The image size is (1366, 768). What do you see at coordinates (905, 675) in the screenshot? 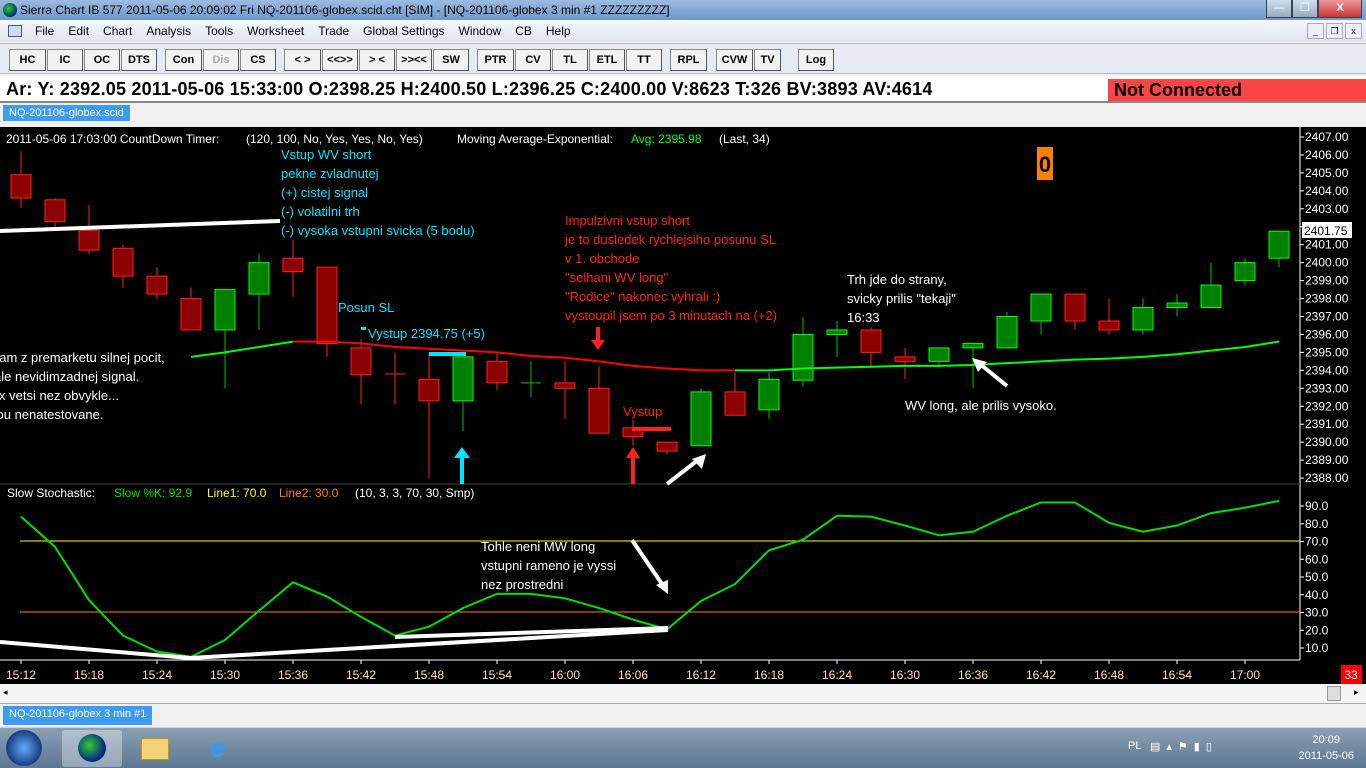
I see `time-tick-label: 16:30` at bounding box center [905, 675].